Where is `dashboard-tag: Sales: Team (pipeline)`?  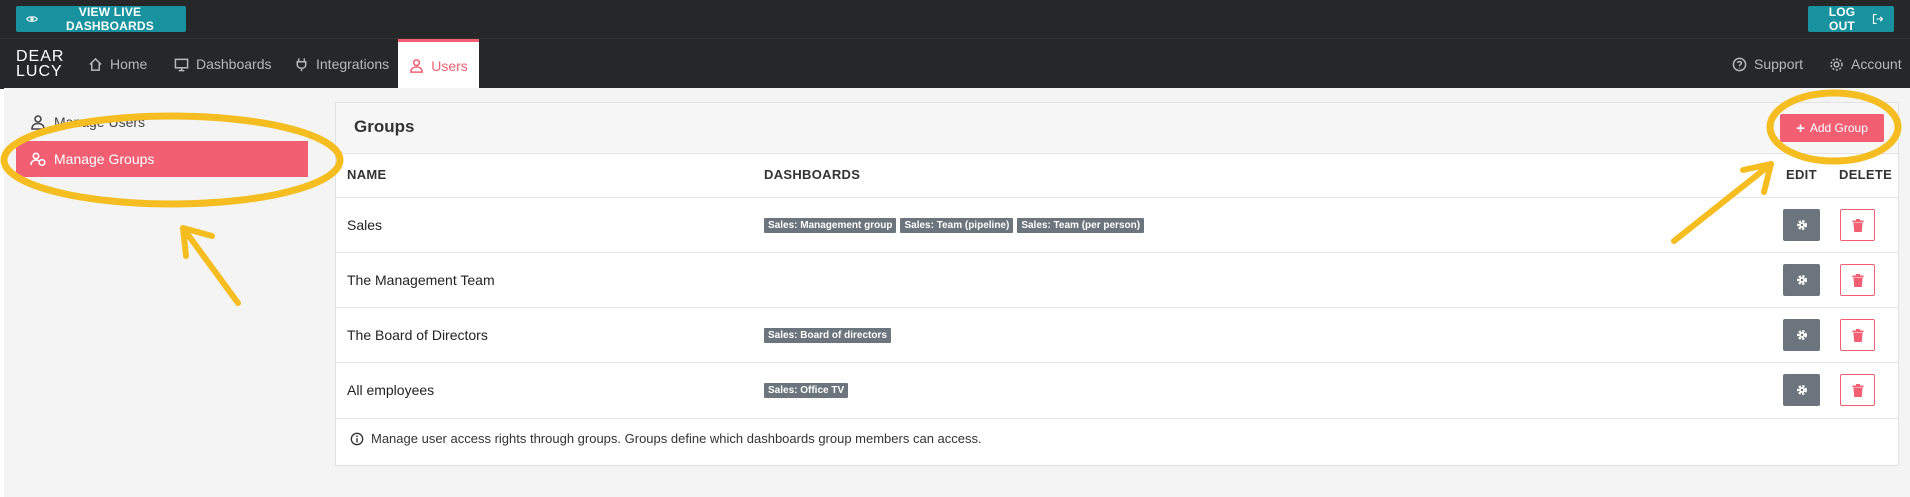
dashboard-tag: Sales: Team (pipeline) is located at coordinates (957, 225).